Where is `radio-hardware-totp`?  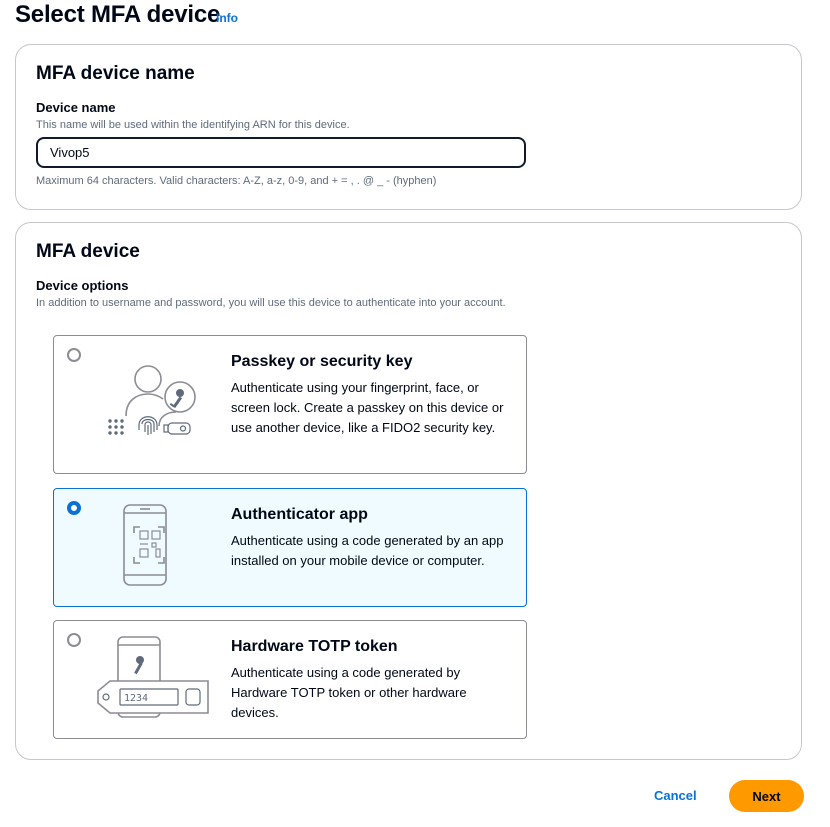 radio-hardware-totp is located at coordinates (74, 640).